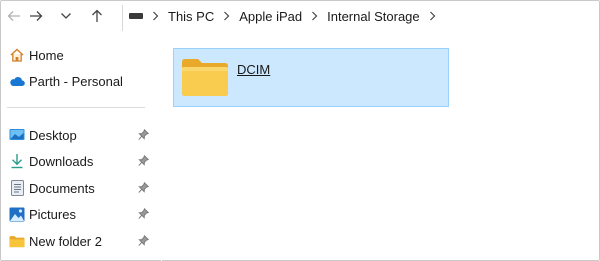  I want to click on forward-arrow-icon, so click(36, 16).